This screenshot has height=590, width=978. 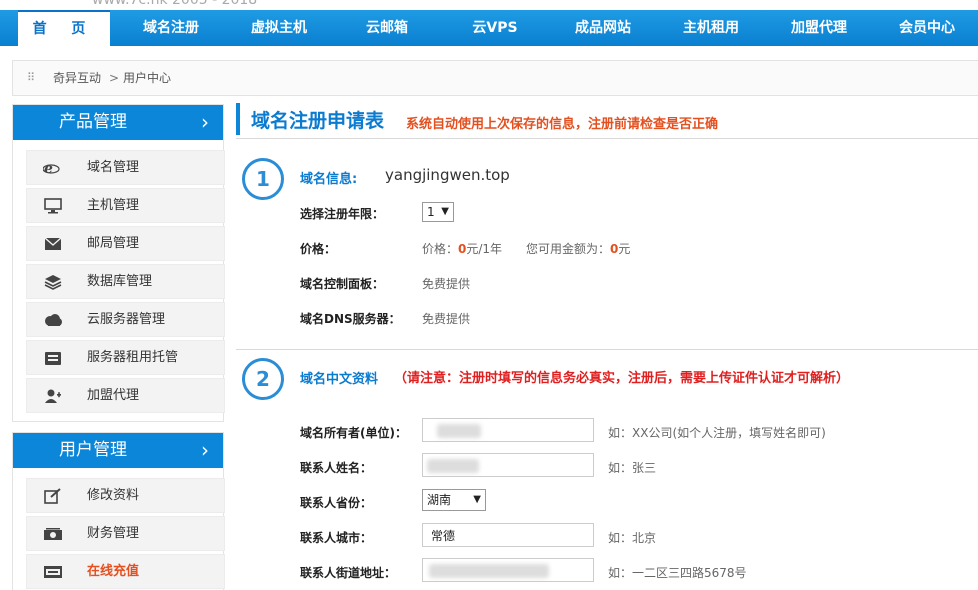 What do you see at coordinates (113, 495) in the screenshot?
I see `sidebar-item-label: 修改资料` at bounding box center [113, 495].